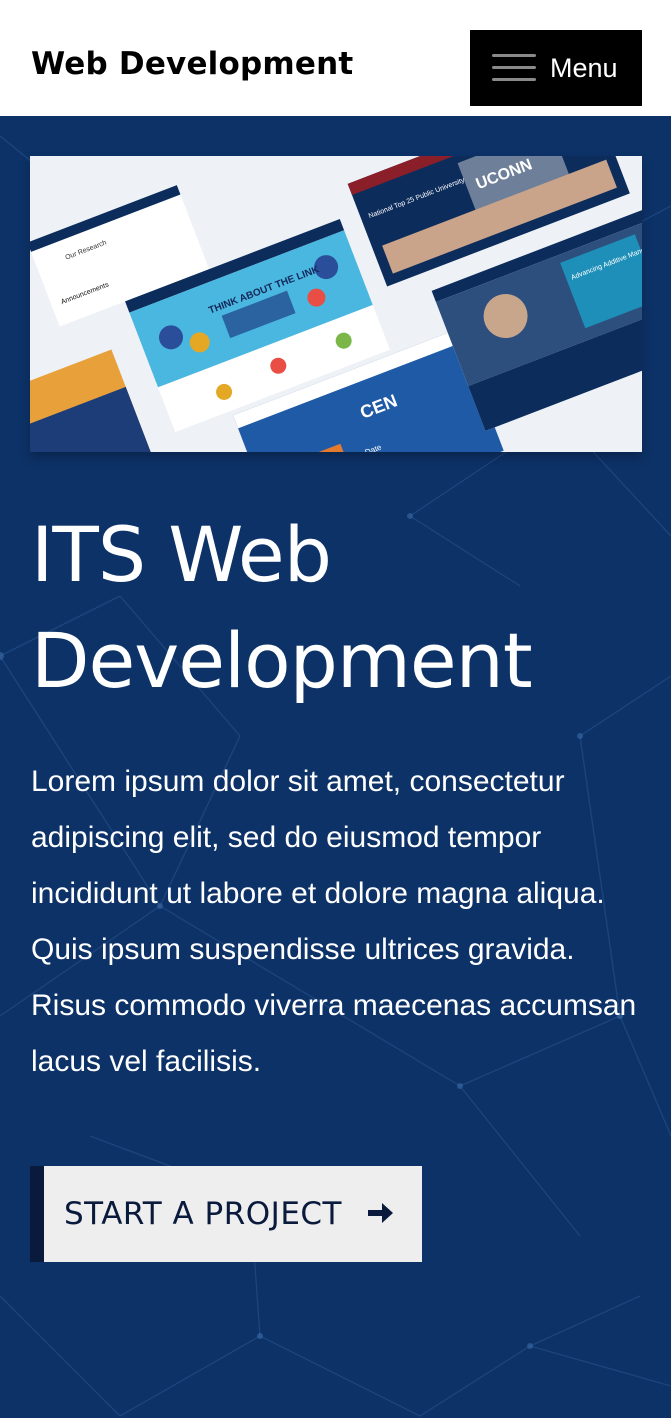 Image resolution: width=671 pixels, height=1418 pixels. Describe the element at coordinates (380, 1213) in the screenshot. I see `arrow-right-icon` at that location.